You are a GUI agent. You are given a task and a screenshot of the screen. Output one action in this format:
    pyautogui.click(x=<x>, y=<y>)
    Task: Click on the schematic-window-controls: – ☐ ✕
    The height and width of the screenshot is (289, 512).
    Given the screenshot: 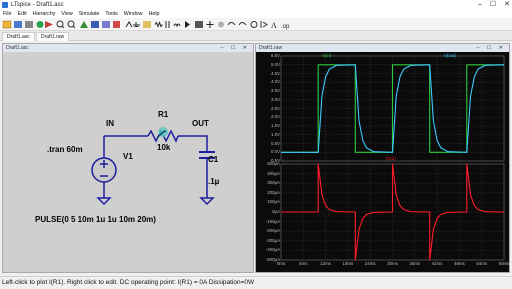 What is the action you would take?
    pyautogui.click(x=235, y=48)
    